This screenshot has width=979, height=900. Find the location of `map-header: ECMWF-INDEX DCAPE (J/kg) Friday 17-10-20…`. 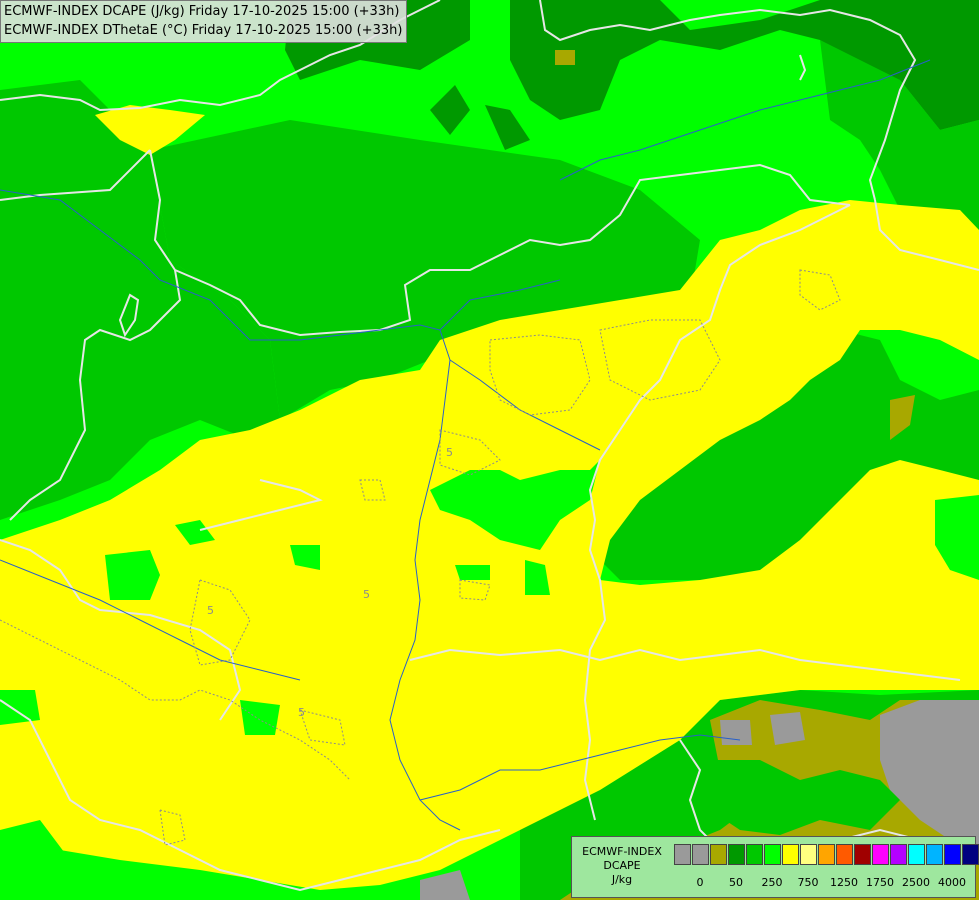

map-header: ECMWF-INDEX DCAPE (J/kg) Friday 17-10-20… is located at coordinates (204, 21).